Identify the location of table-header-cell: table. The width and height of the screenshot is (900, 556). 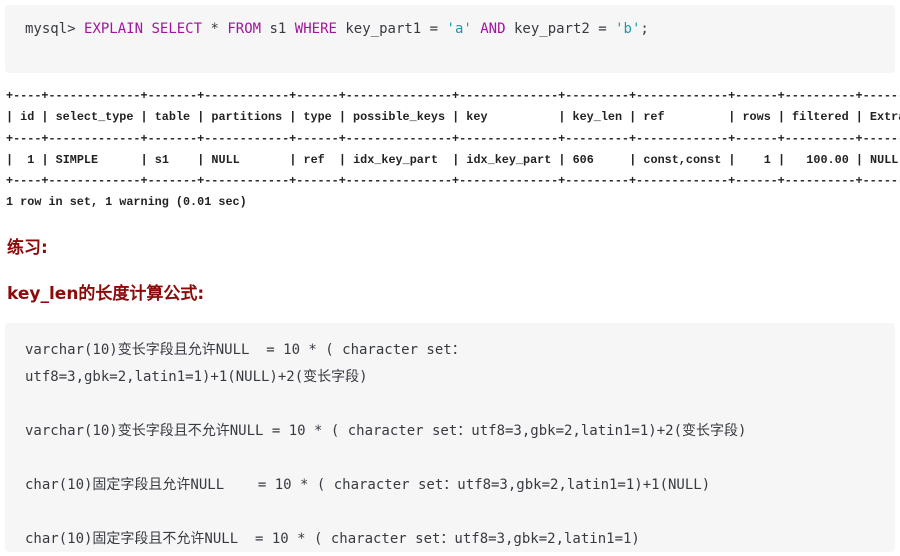
(172, 117).